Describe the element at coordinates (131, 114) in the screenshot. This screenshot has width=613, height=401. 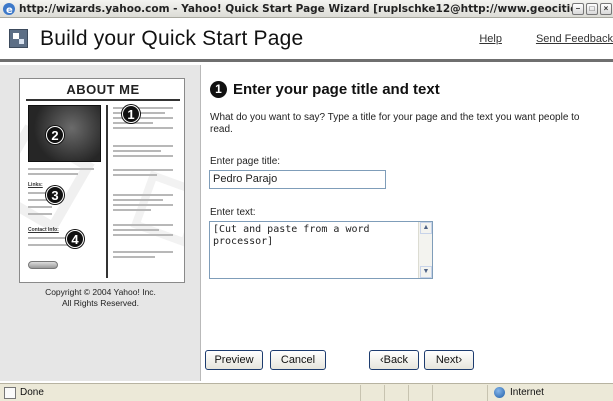
I see `preview-section-badge-1: 1` at that location.